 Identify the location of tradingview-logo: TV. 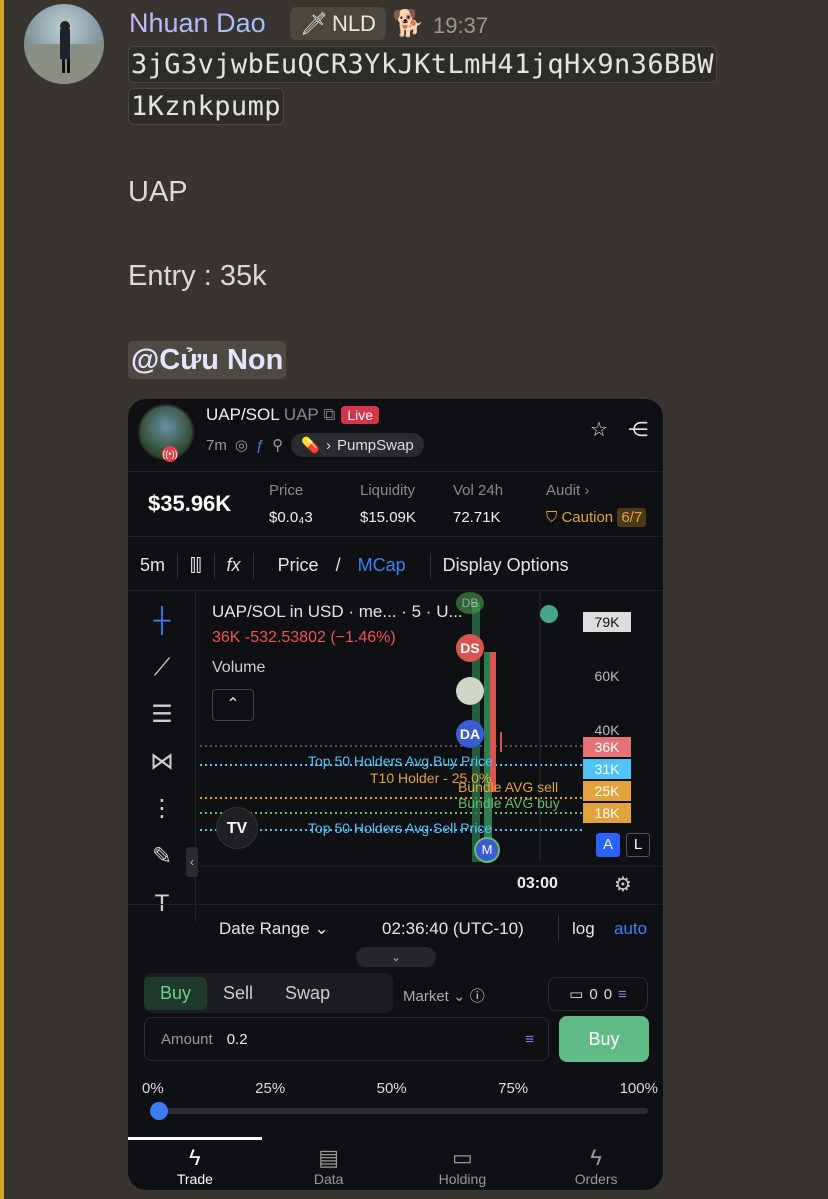
(237, 828).